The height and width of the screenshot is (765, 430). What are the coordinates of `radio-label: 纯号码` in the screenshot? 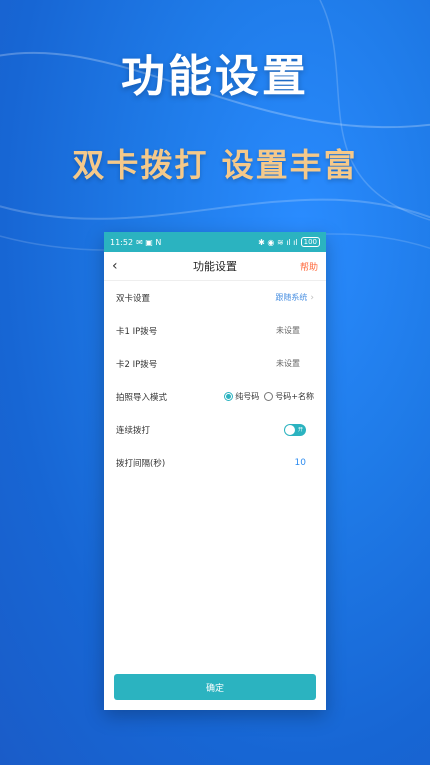 It's located at (247, 396).